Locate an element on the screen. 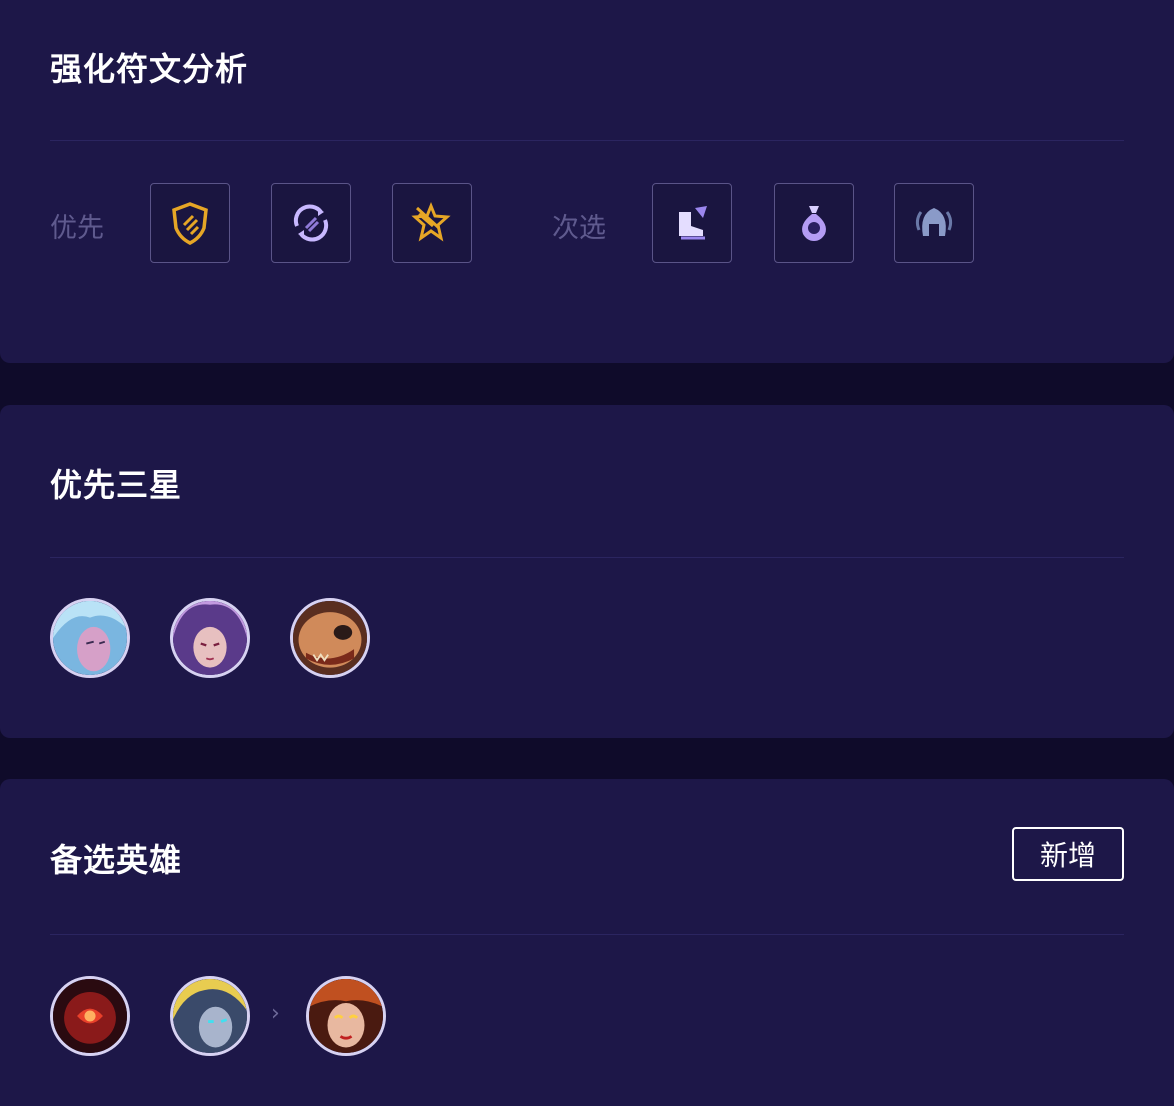 The height and width of the screenshot is (1106, 1174). add-button: 新增 is located at coordinates (1068, 854).